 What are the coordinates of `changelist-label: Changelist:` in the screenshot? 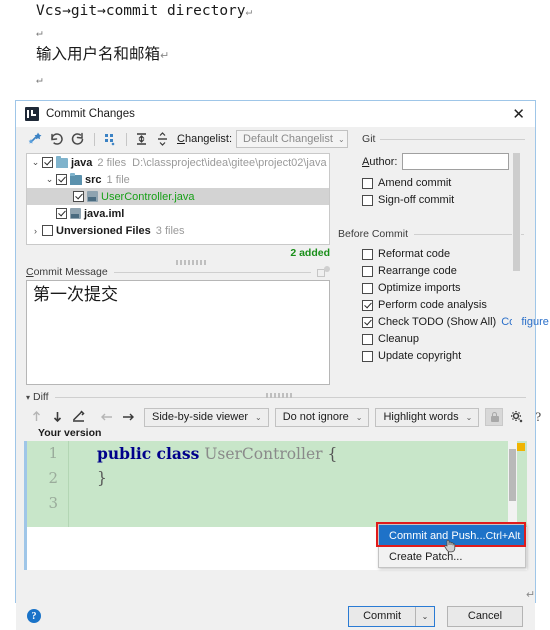 It's located at (205, 139).